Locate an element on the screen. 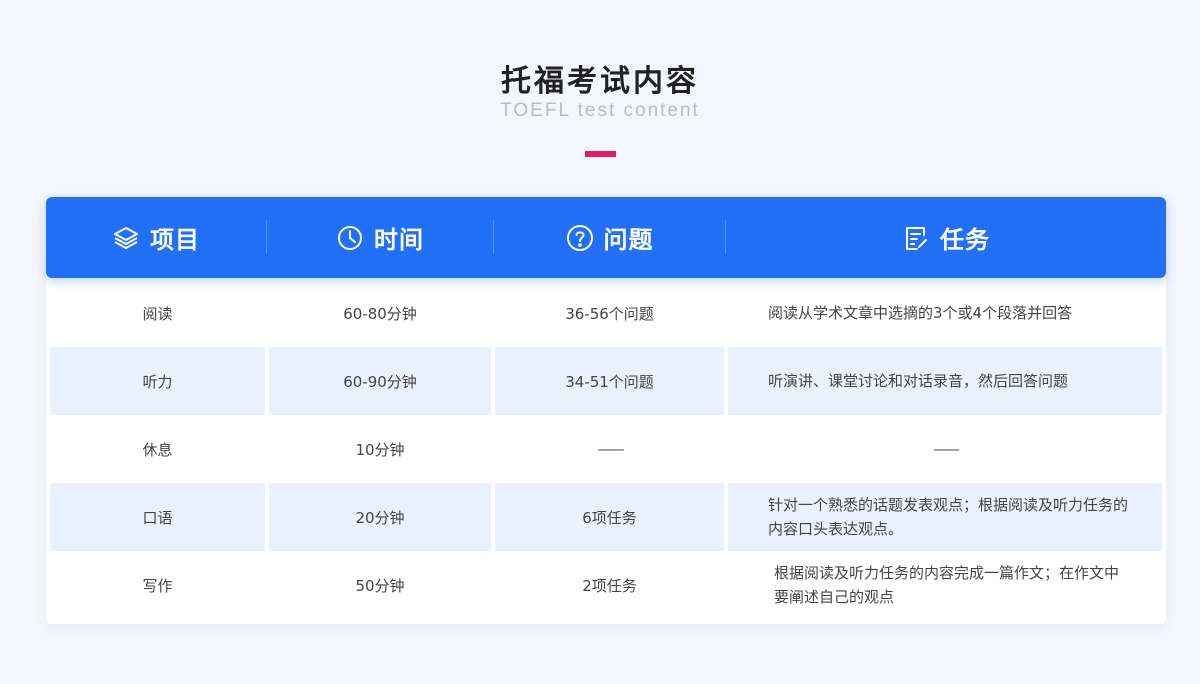 The image size is (1200, 684). page-title: 托福考试内容 is located at coordinates (600, 81).